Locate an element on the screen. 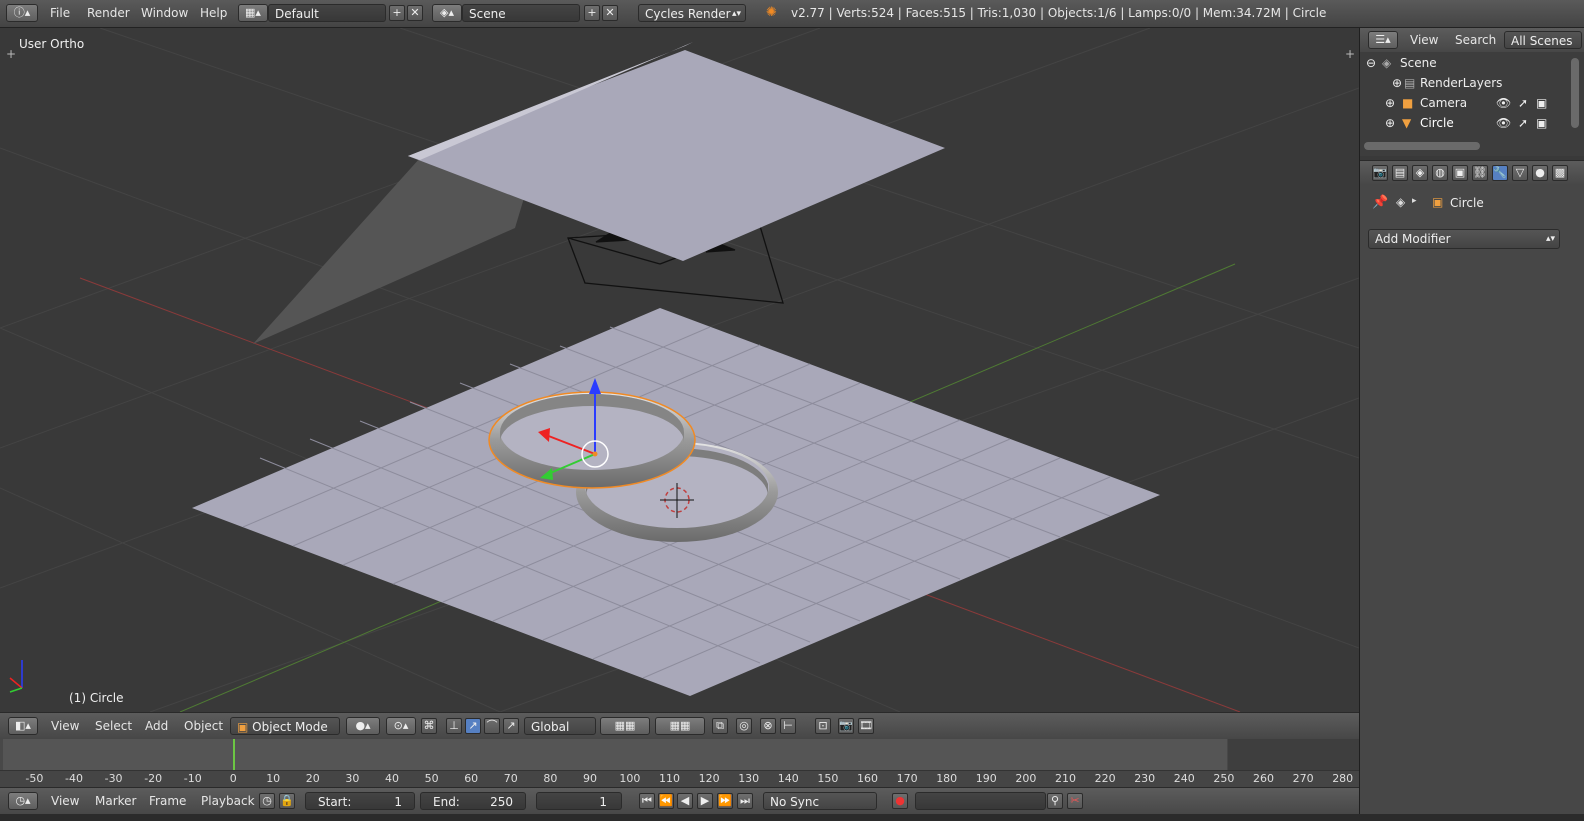 Image resolution: width=1584 pixels, height=821 pixels. playback-menu: Playback is located at coordinates (228, 801).